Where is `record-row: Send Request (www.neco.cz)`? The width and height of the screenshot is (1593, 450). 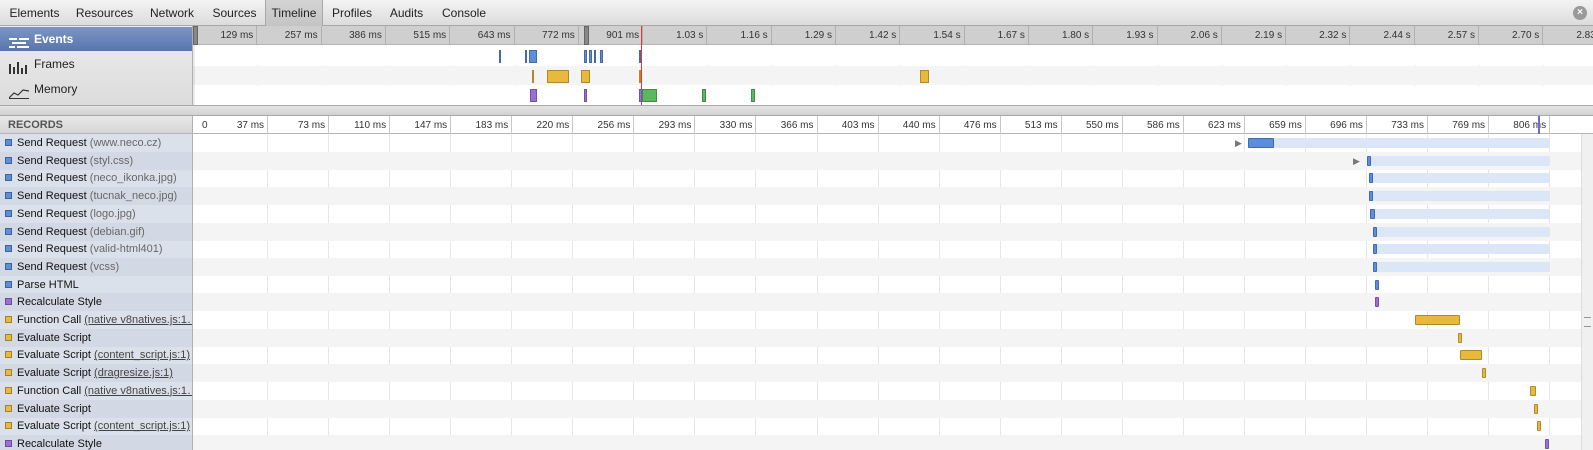
record-row: Send Request (www.neco.cz) is located at coordinates (96, 143).